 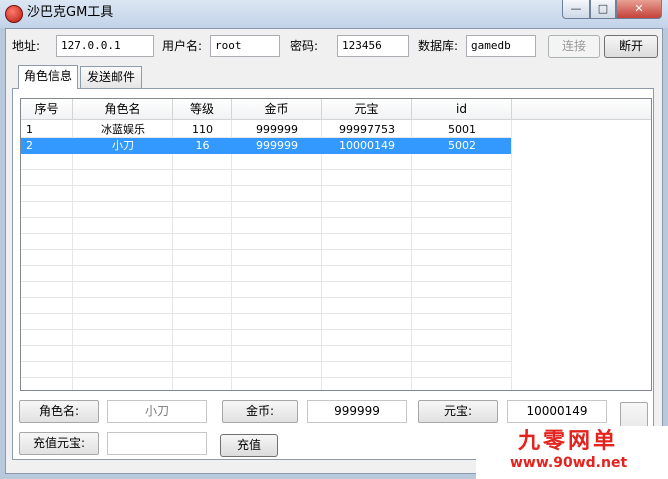 What do you see at coordinates (639, 9) in the screenshot?
I see `close-button: ✕` at bounding box center [639, 9].